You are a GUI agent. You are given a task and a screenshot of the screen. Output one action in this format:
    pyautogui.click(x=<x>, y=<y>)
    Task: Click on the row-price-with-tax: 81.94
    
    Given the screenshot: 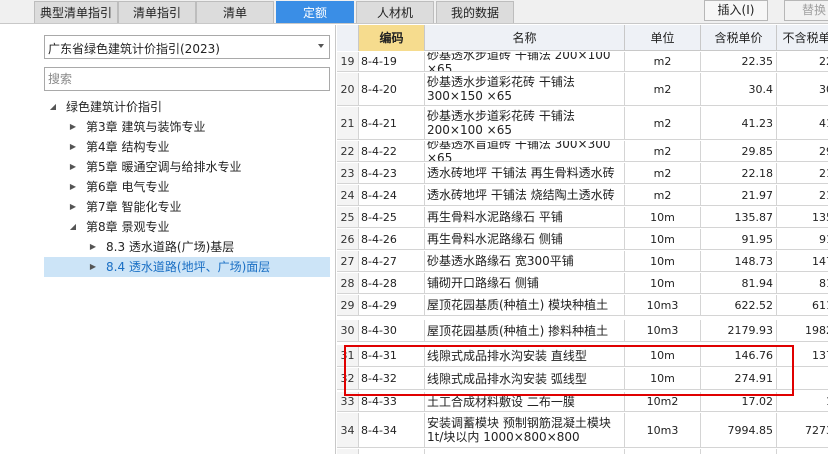 What is the action you would take?
    pyautogui.click(x=739, y=283)
    